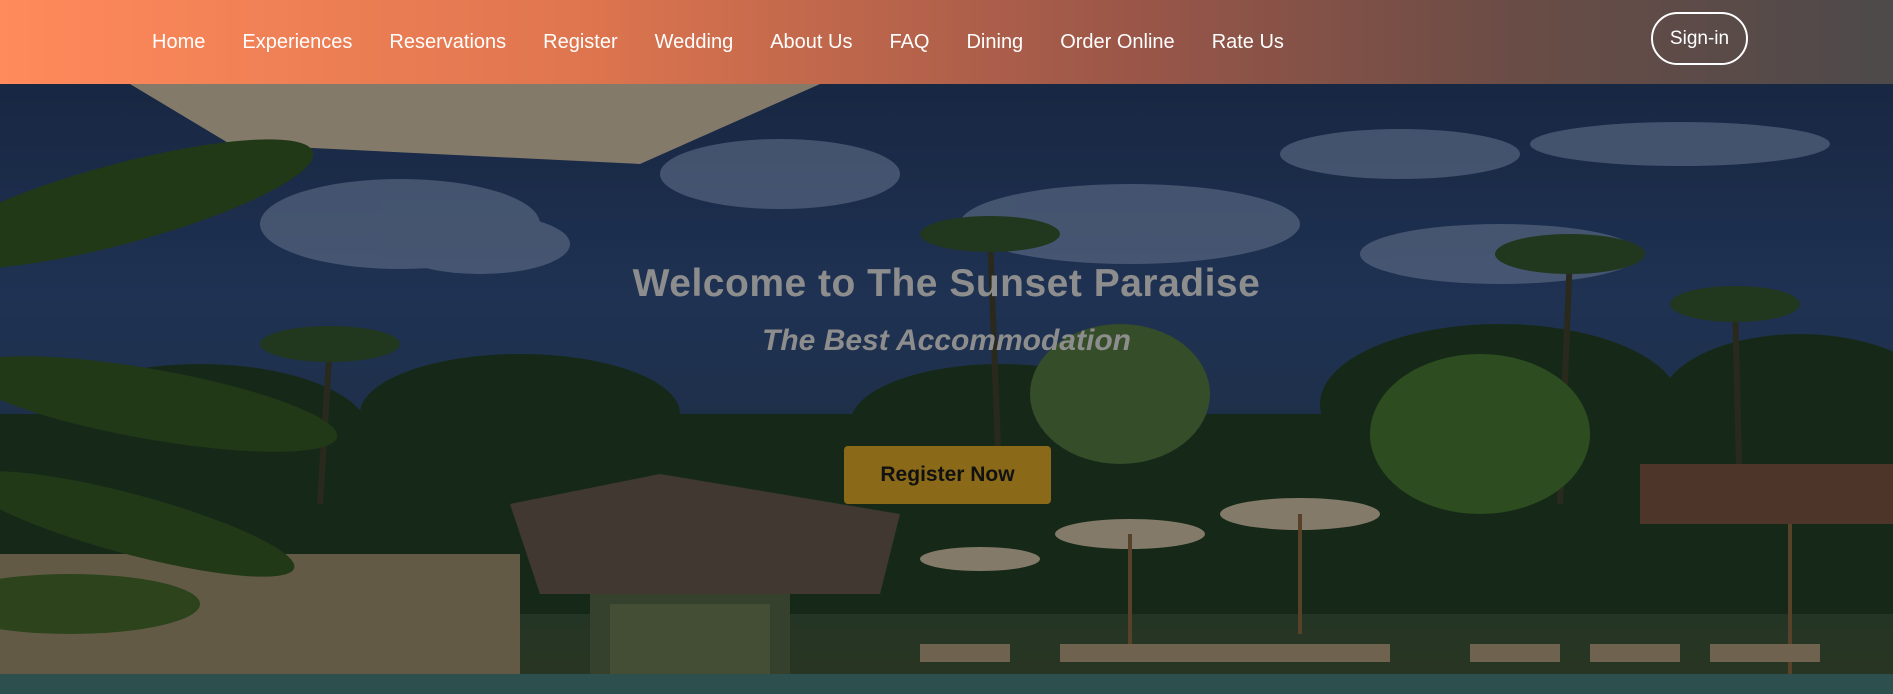  I want to click on nav-link-faq: FAQ, so click(909, 42).